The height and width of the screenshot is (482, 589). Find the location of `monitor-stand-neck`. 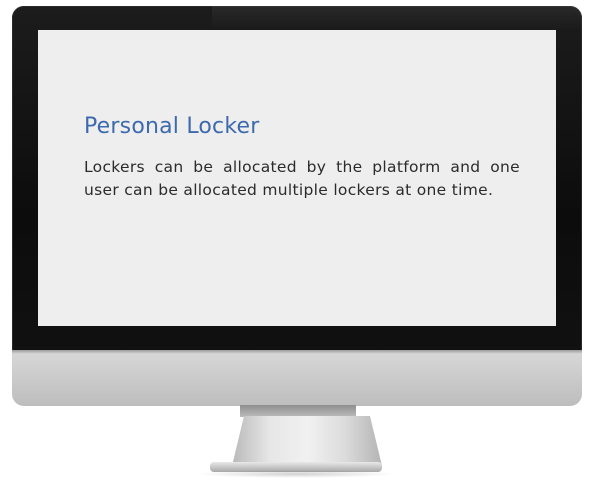

monitor-stand-neck is located at coordinates (298, 411).